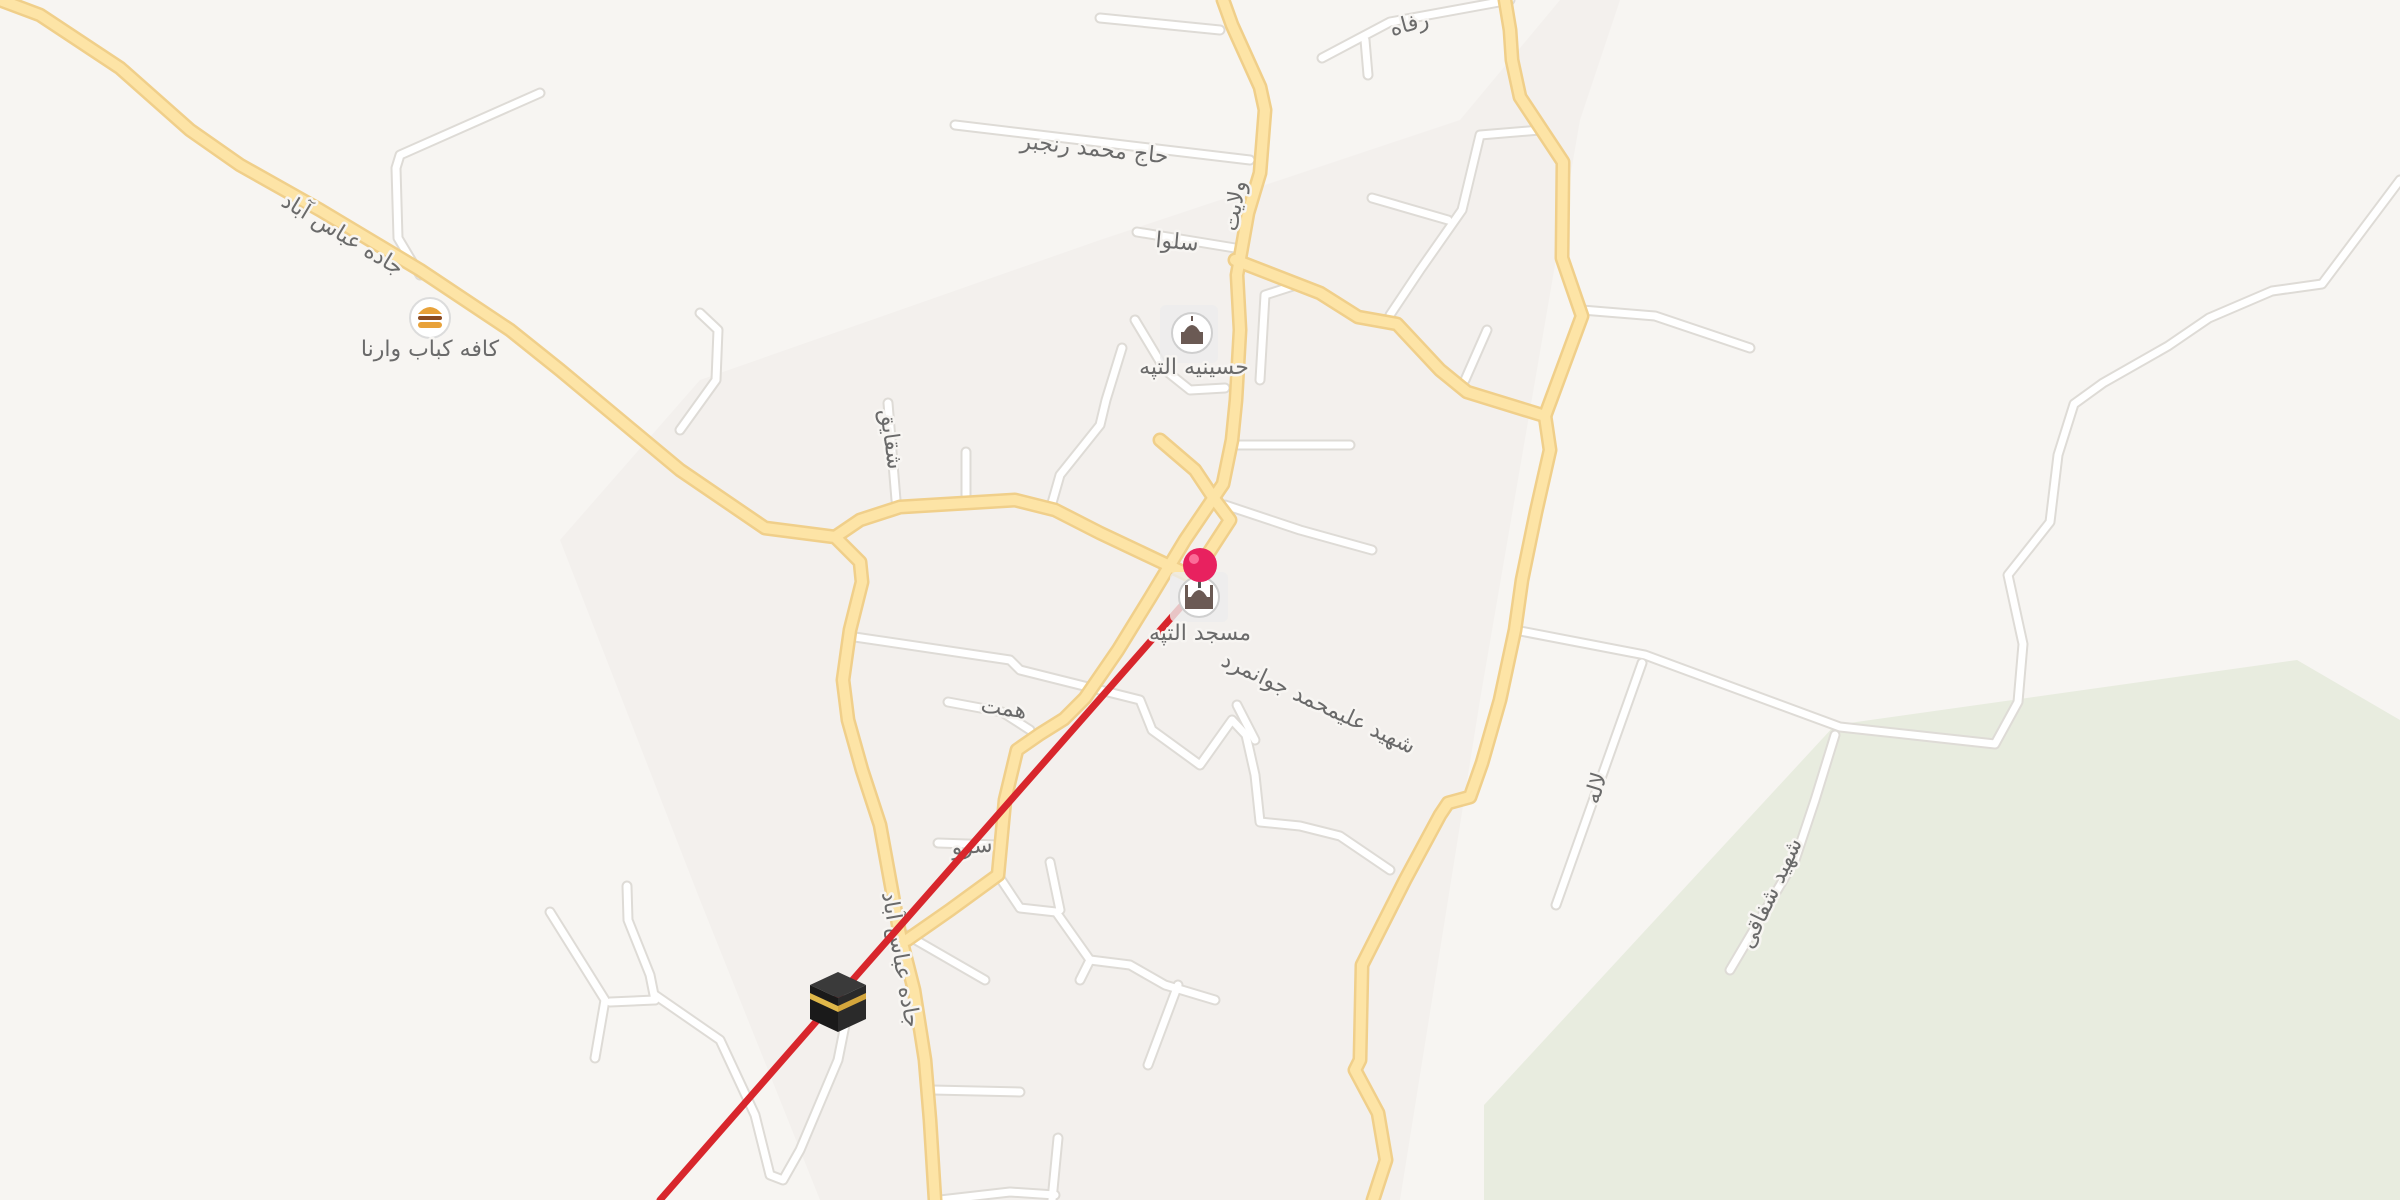 This screenshot has height=1200, width=2400. Describe the element at coordinates (1409, 24) in the screenshot. I see `road-label-refah: رفاه` at that location.